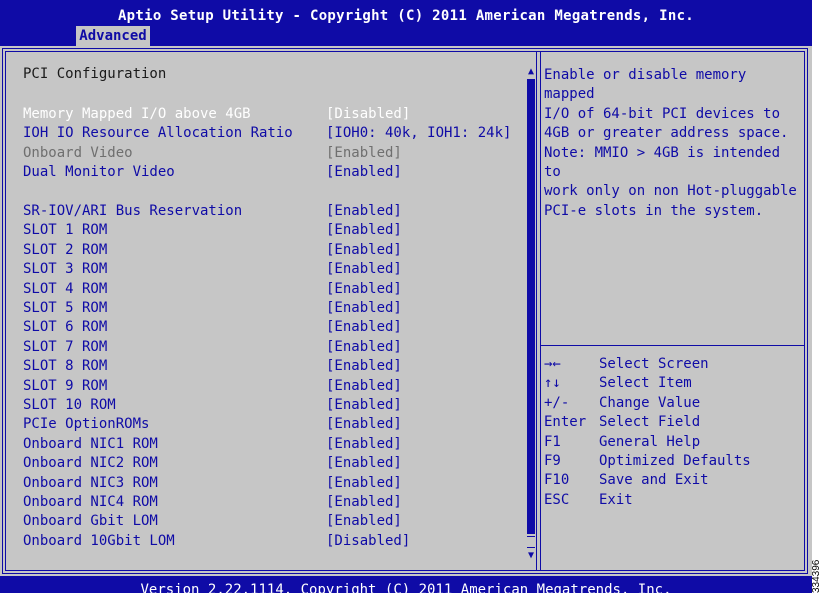 The height and width of the screenshot is (593, 827). What do you see at coordinates (552, 441) in the screenshot?
I see `key-name: F1` at bounding box center [552, 441].